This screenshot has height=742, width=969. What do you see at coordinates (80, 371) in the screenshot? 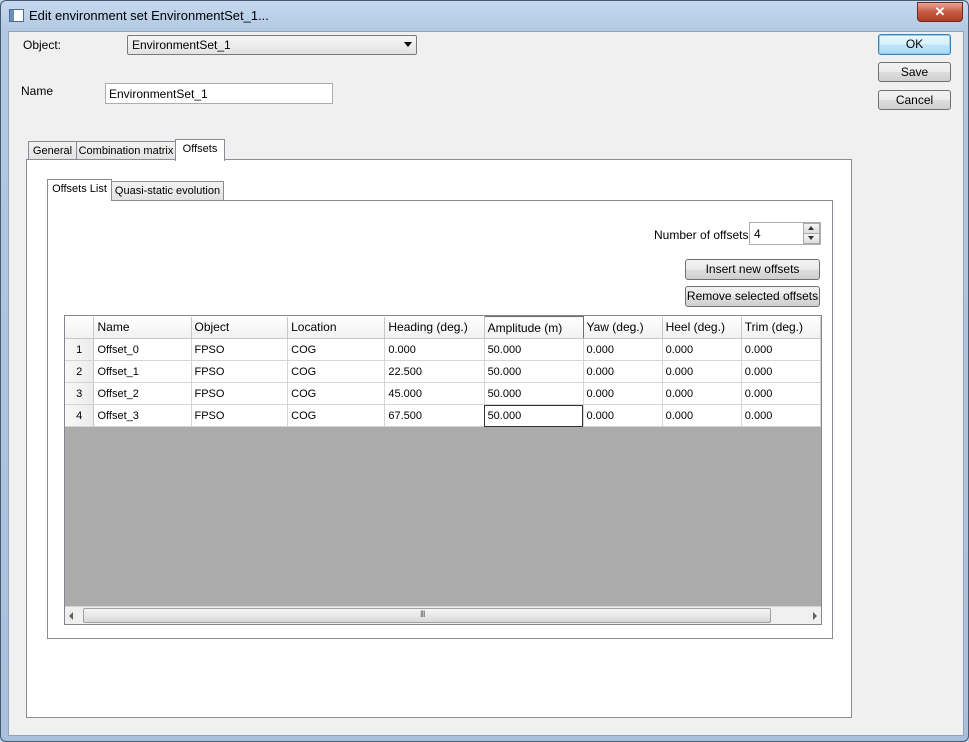
I see `row-header: 2` at bounding box center [80, 371].